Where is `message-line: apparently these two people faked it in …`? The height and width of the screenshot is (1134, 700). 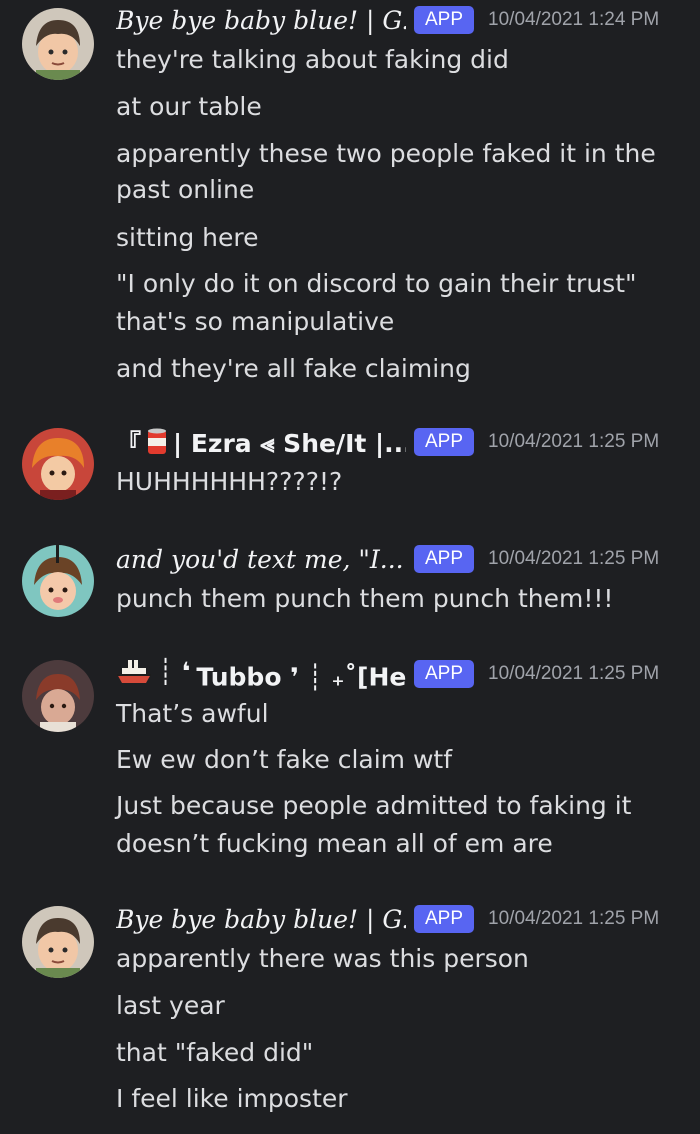 message-line: apparently these two people faked it in … is located at coordinates (386, 153).